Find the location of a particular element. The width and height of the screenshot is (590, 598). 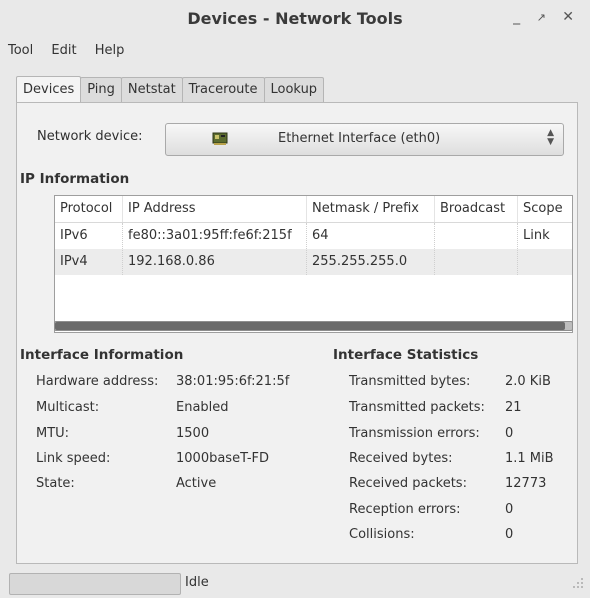

interface-statistics-heading: Interface Statistics is located at coordinates (406, 355).